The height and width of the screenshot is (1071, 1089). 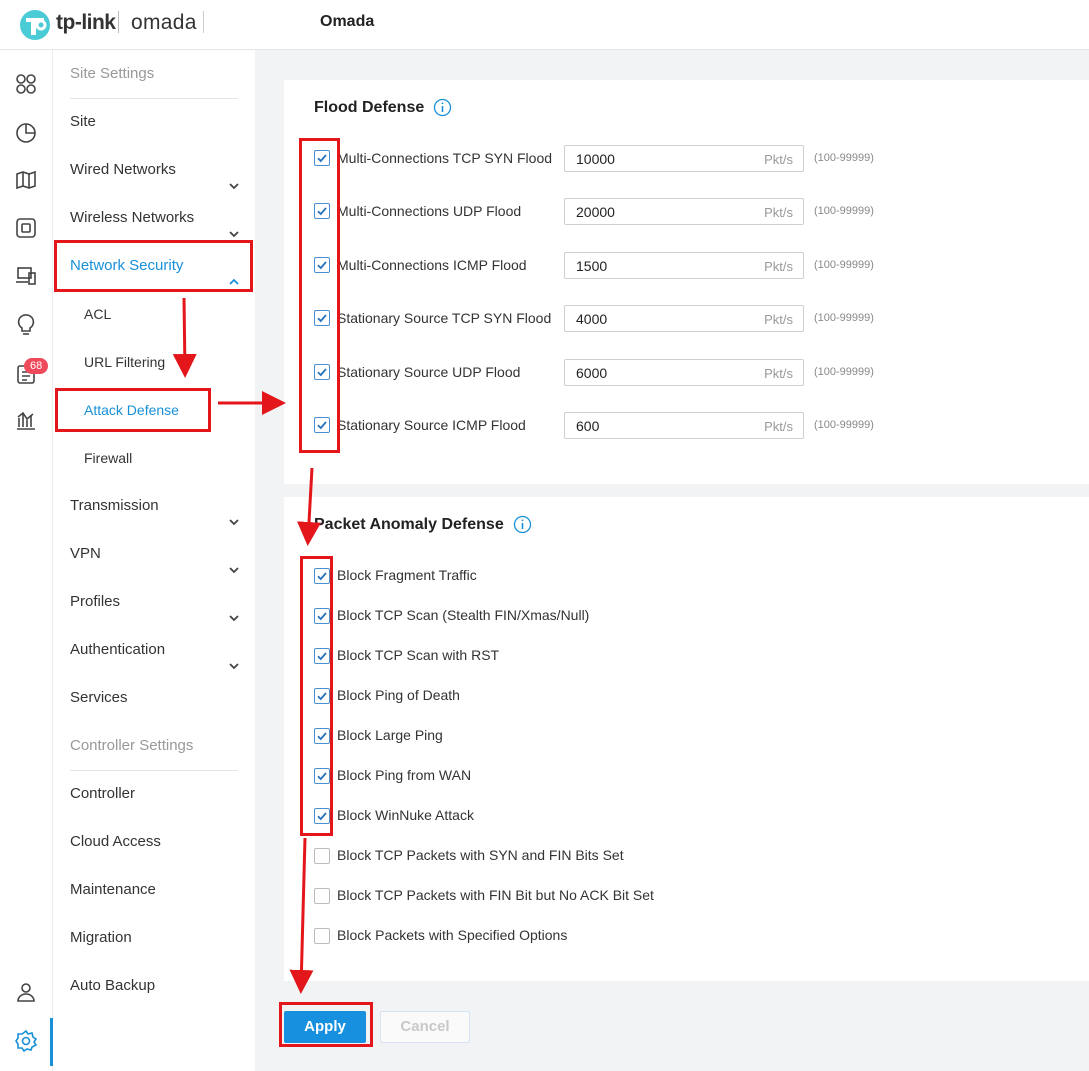 I want to click on cancel-button: Cancel, so click(x=425, y=1027).